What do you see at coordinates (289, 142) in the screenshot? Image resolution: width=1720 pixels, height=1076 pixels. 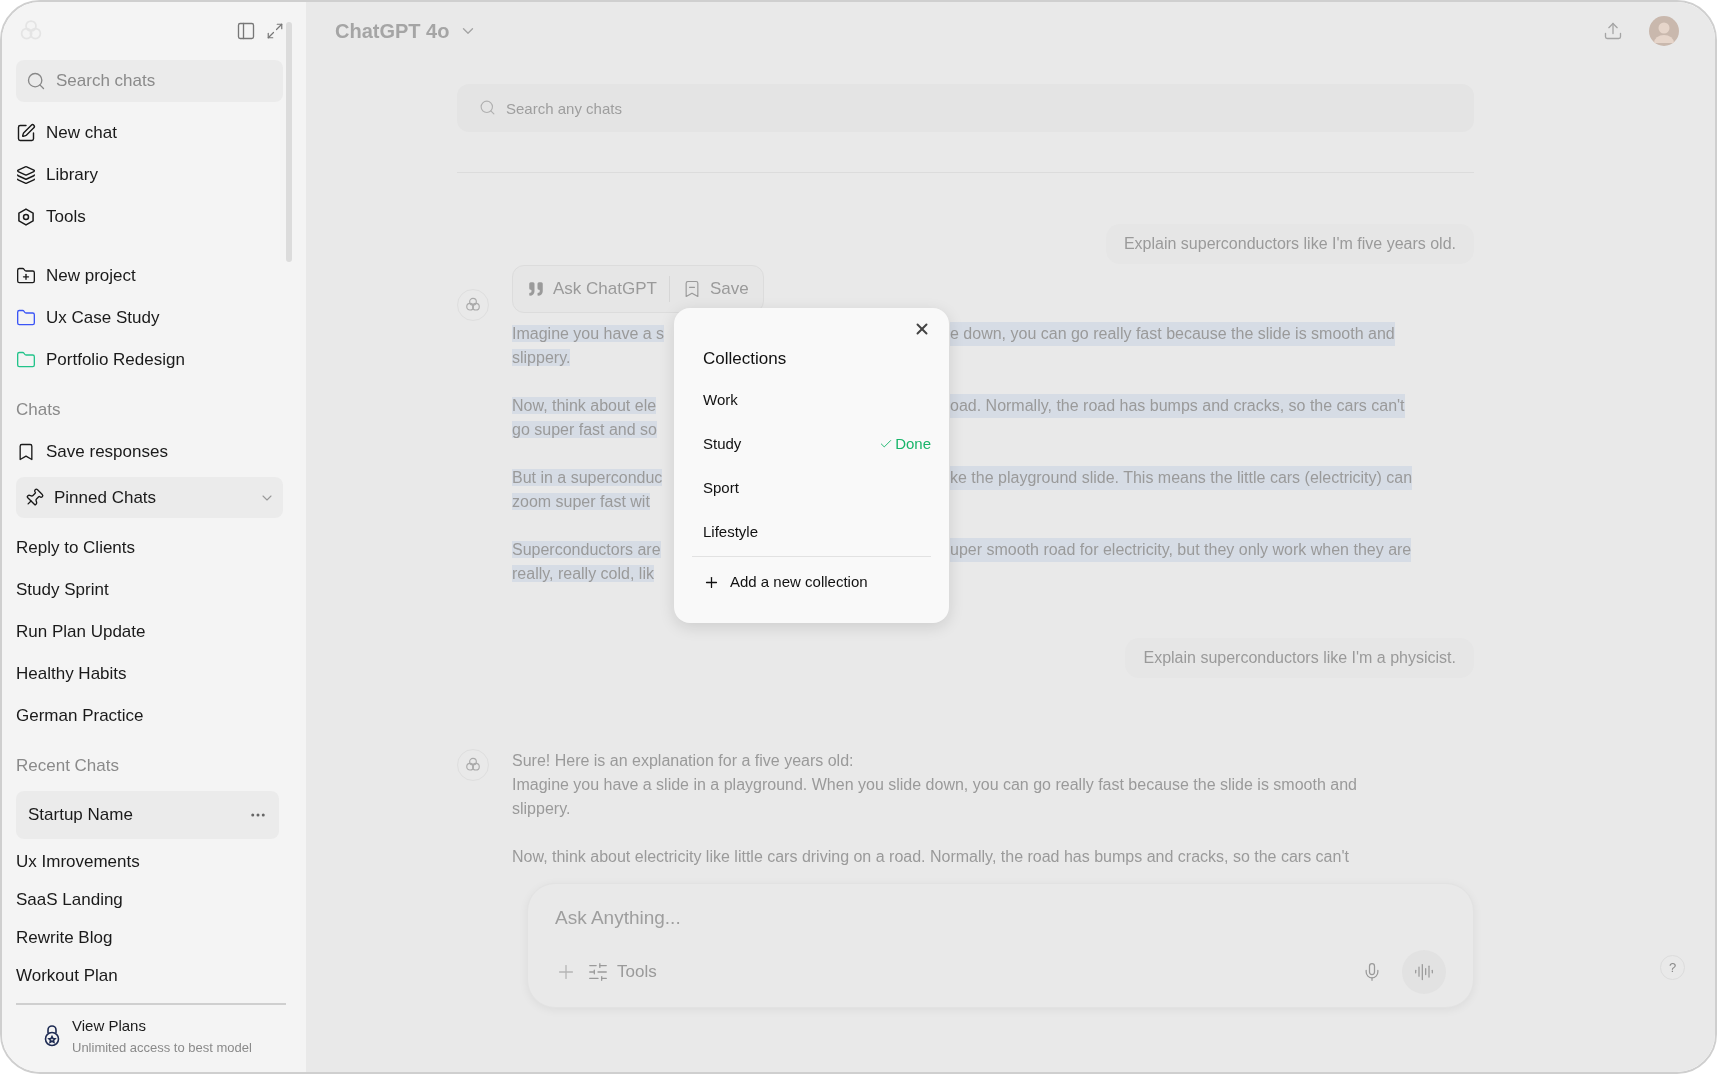 I see `scrollbar` at bounding box center [289, 142].